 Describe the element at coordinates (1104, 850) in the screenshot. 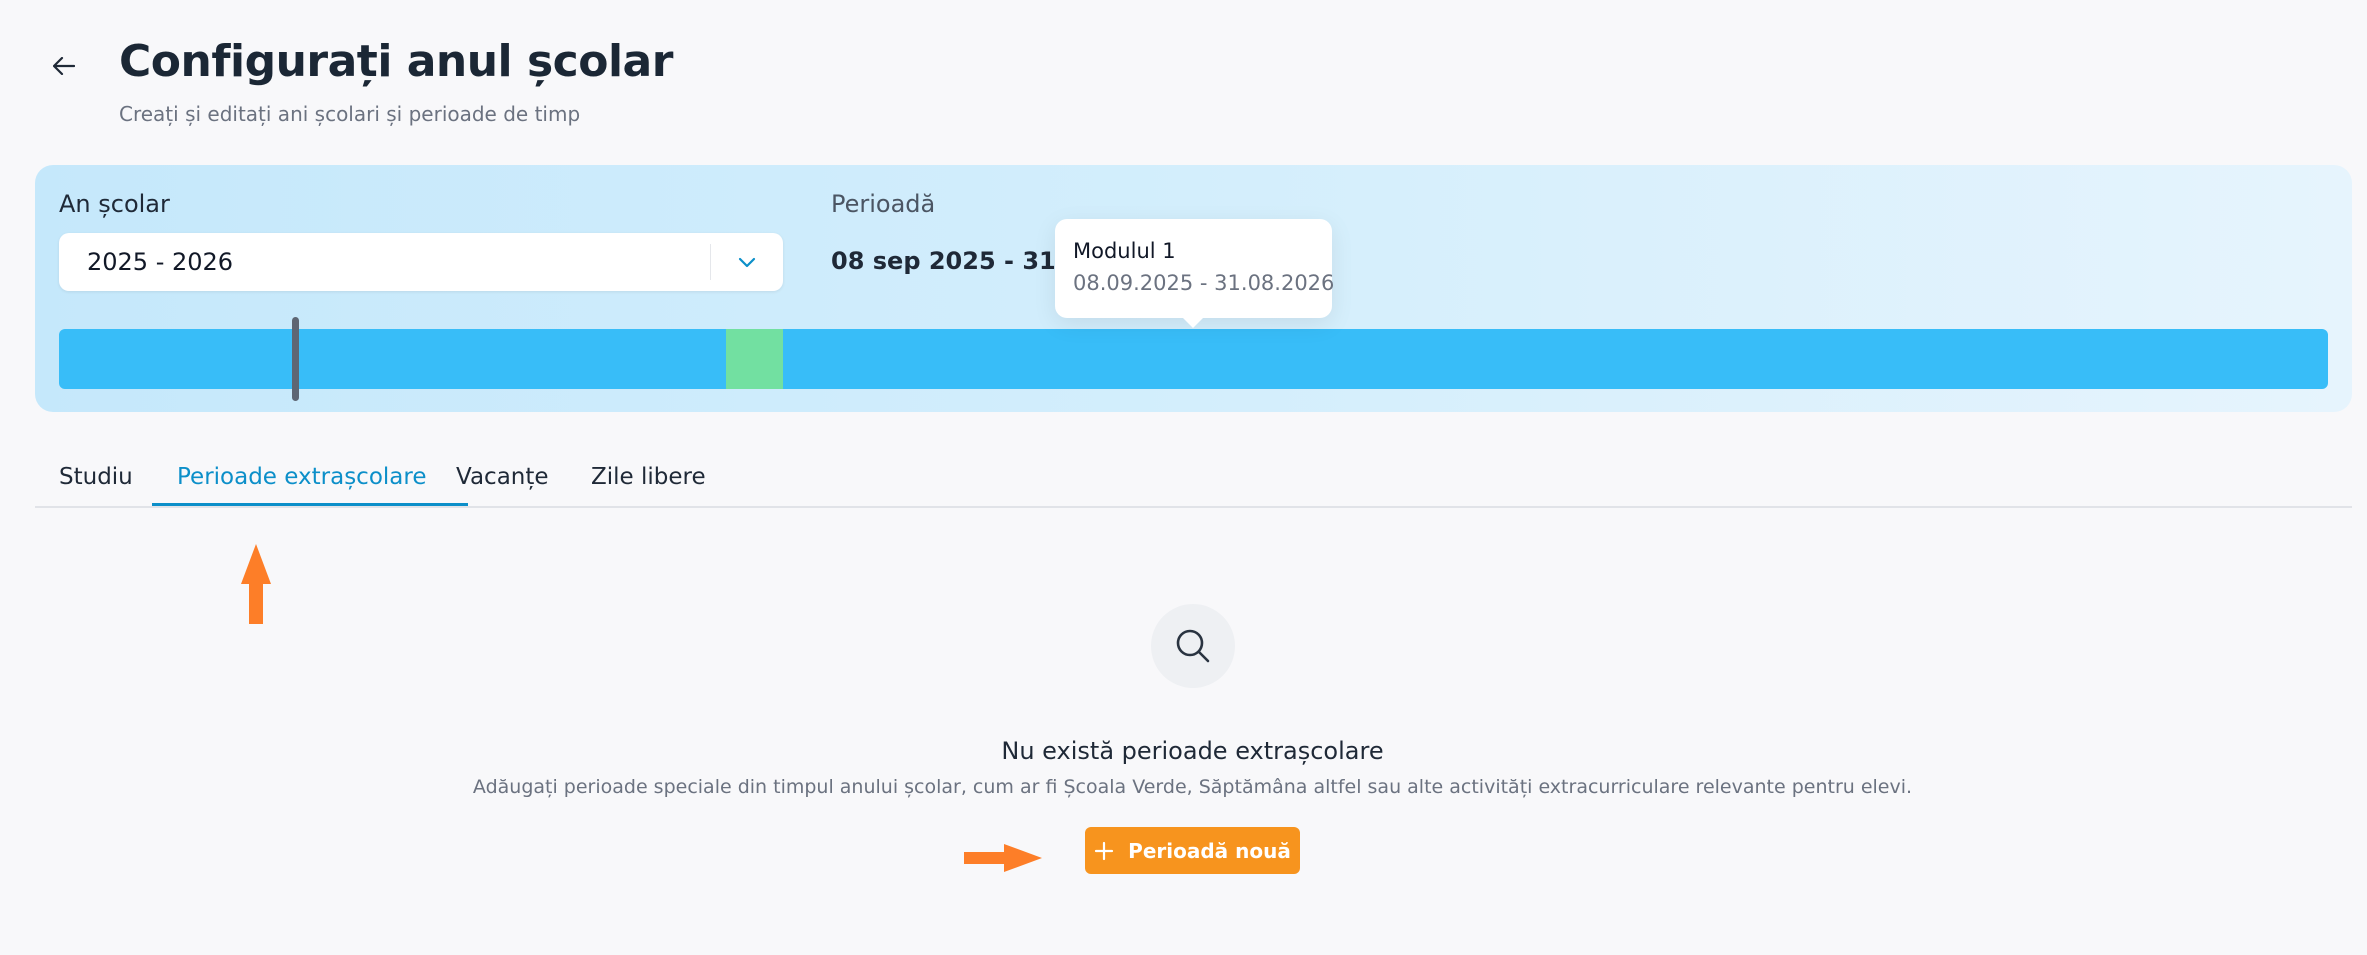

I see `plus-icon` at that location.